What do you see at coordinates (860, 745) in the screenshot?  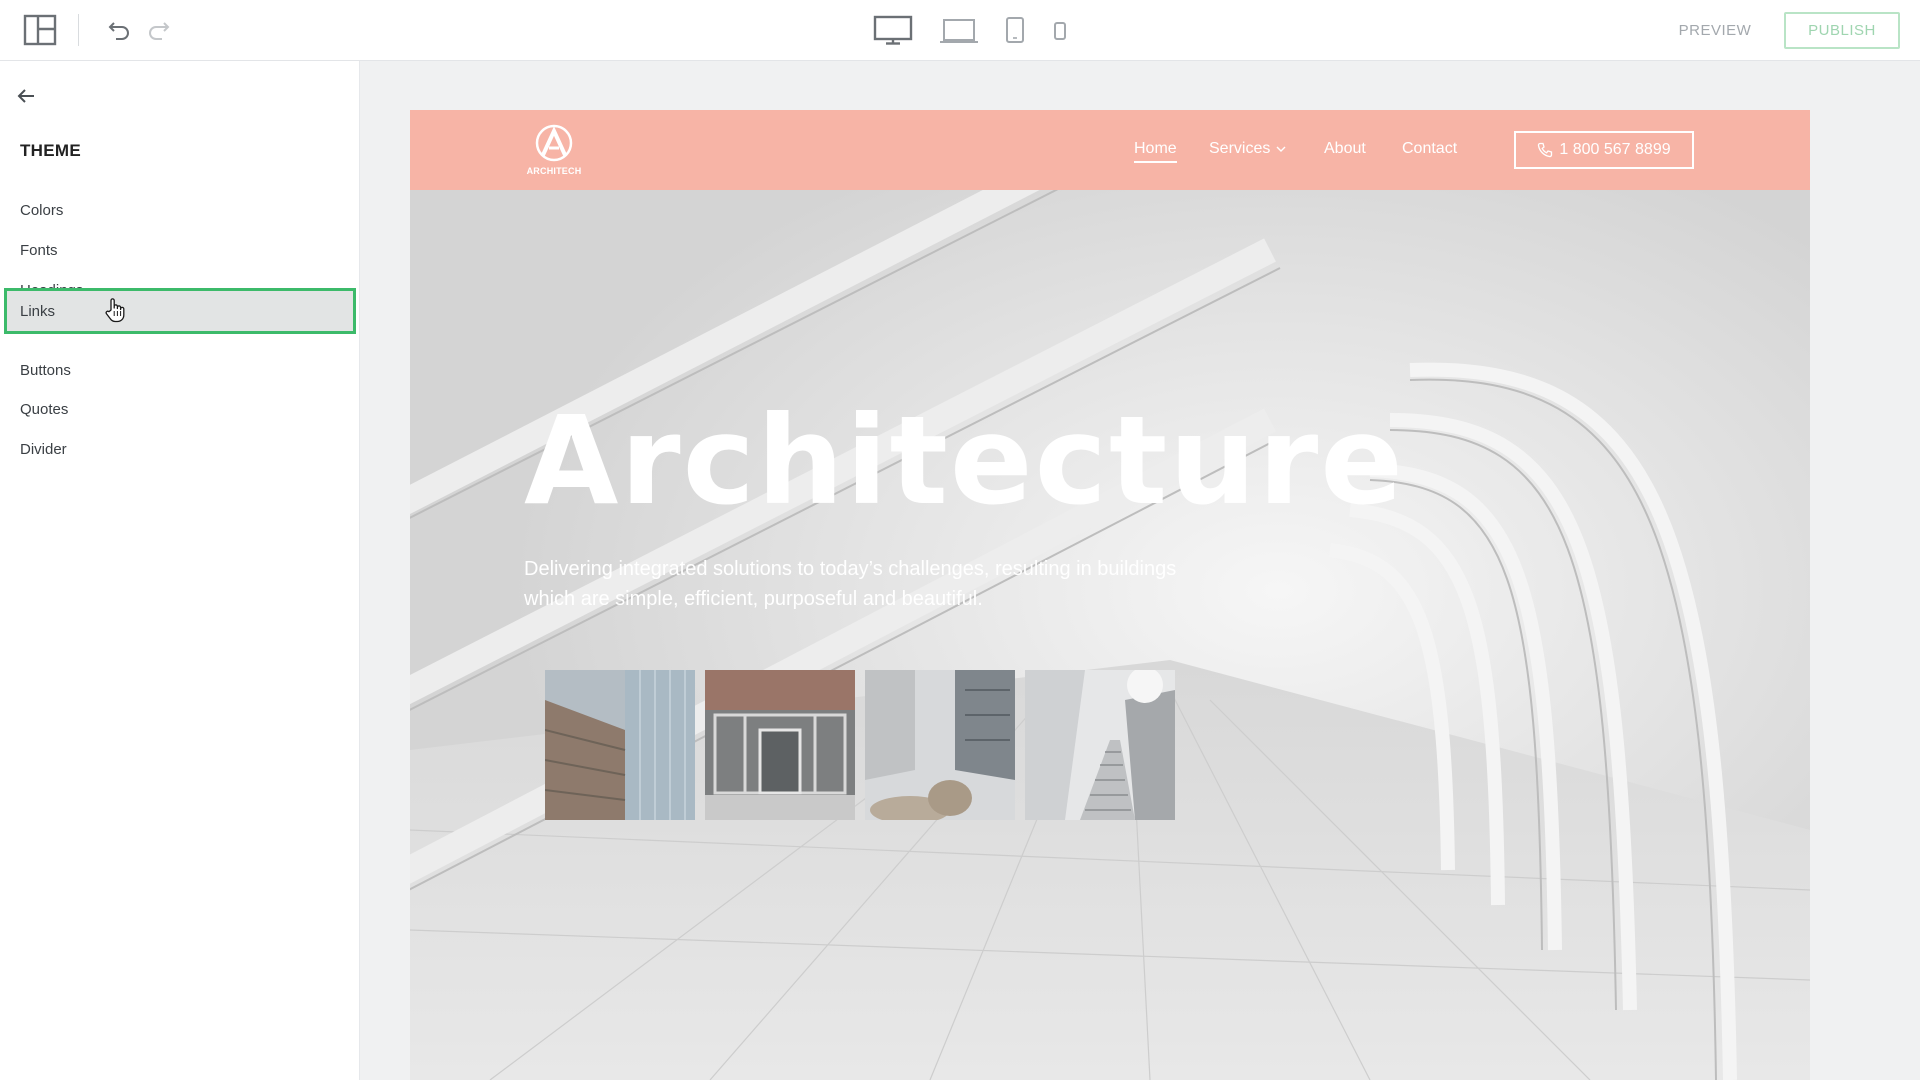 I see `thumbnail-gallery` at bounding box center [860, 745].